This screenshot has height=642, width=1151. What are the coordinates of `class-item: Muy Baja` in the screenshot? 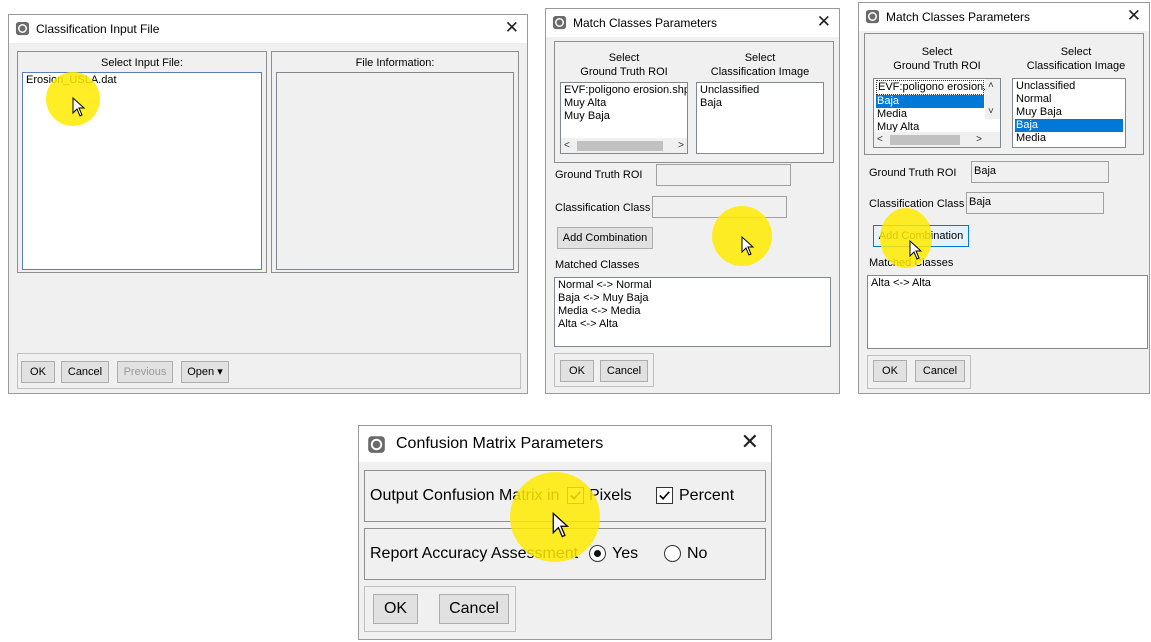 It's located at (1069, 112).